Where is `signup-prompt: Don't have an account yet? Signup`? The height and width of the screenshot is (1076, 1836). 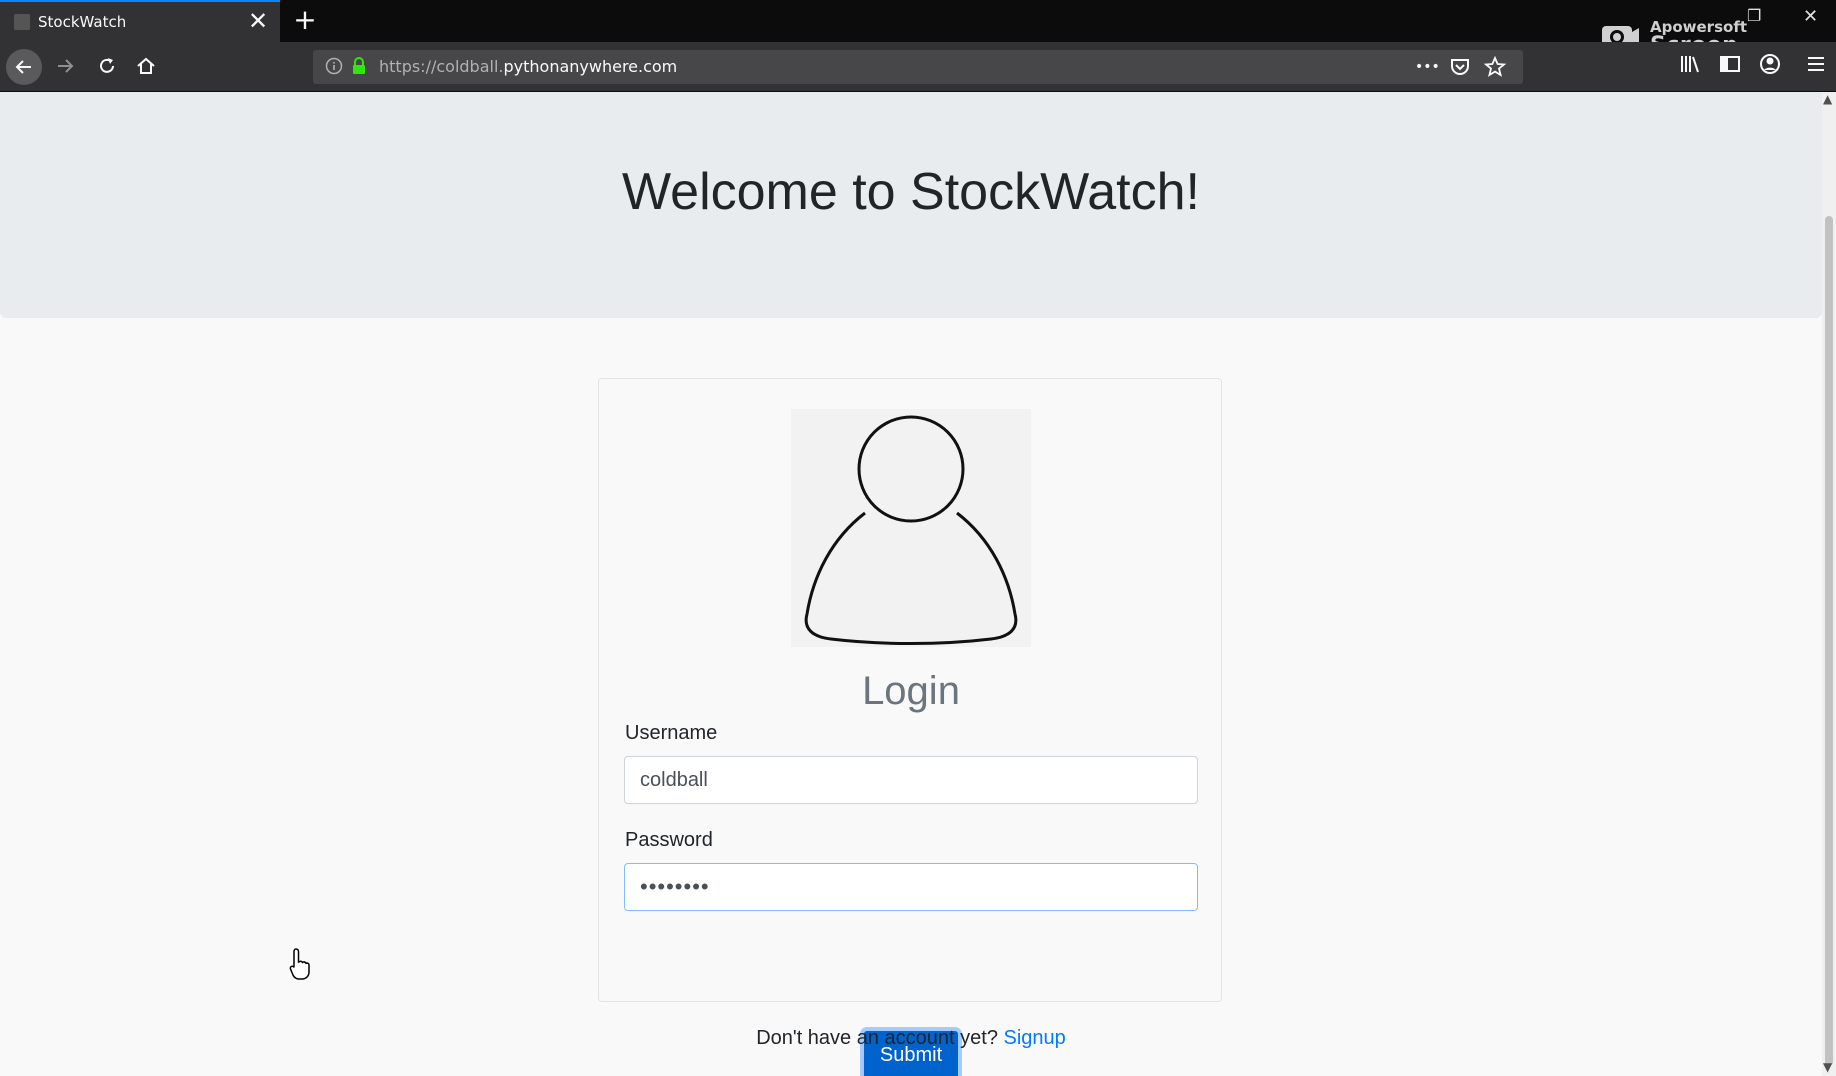
signup-prompt: Don't have an account yet? Signup is located at coordinates (911, 1038).